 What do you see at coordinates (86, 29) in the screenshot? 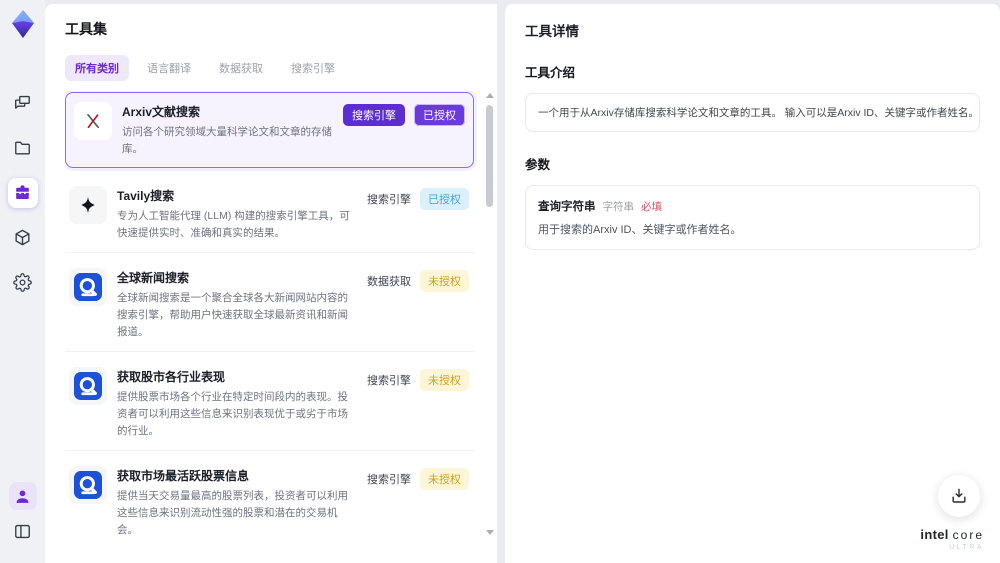
I see `page-title: 工具集` at bounding box center [86, 29].